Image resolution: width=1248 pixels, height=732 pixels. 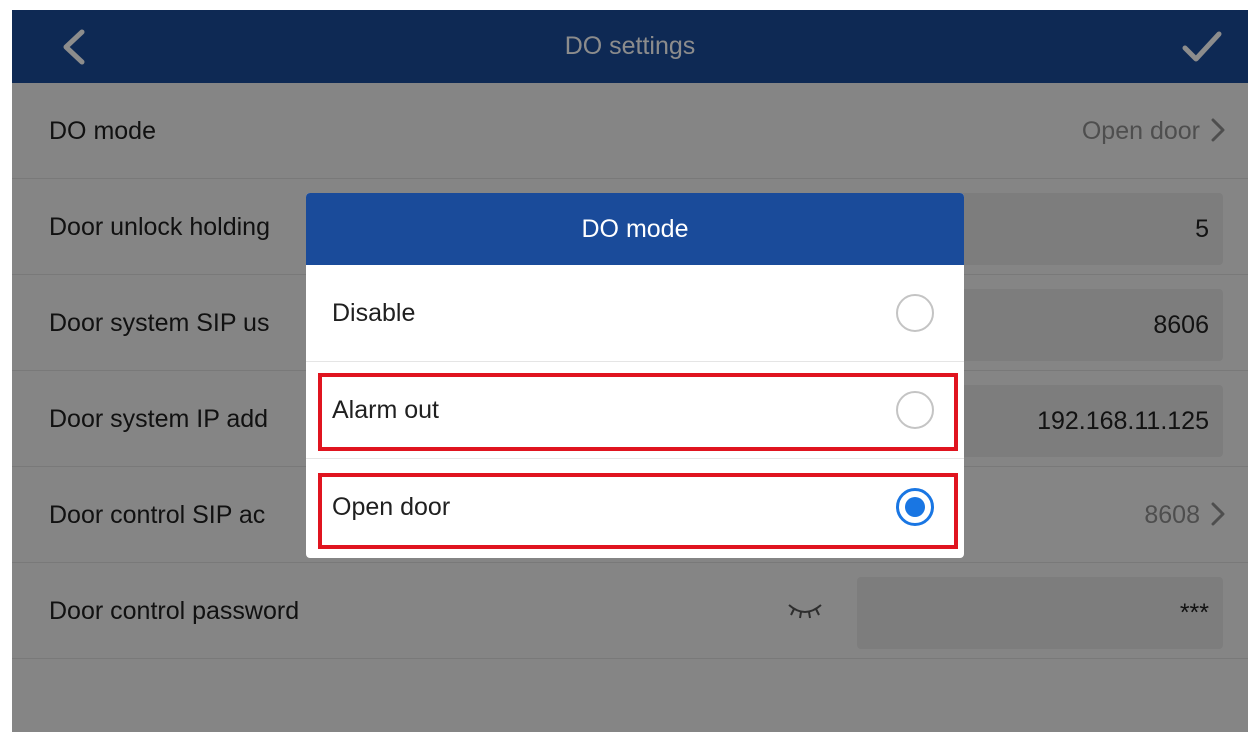 I want to click on option-disable: Disable, so click(x=635, y=313).